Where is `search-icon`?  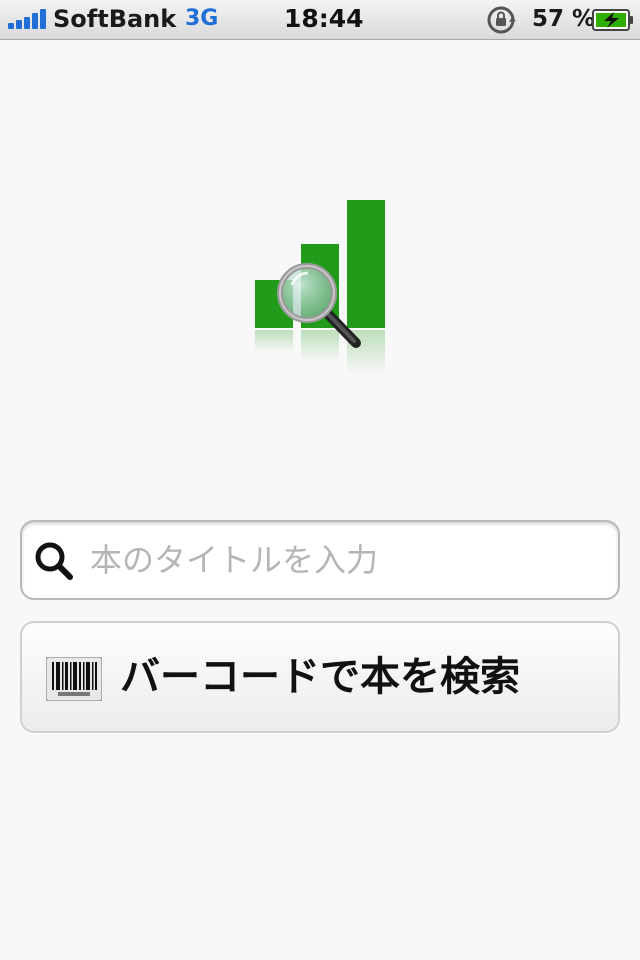 search-icon is located at coordinates (54, 561).